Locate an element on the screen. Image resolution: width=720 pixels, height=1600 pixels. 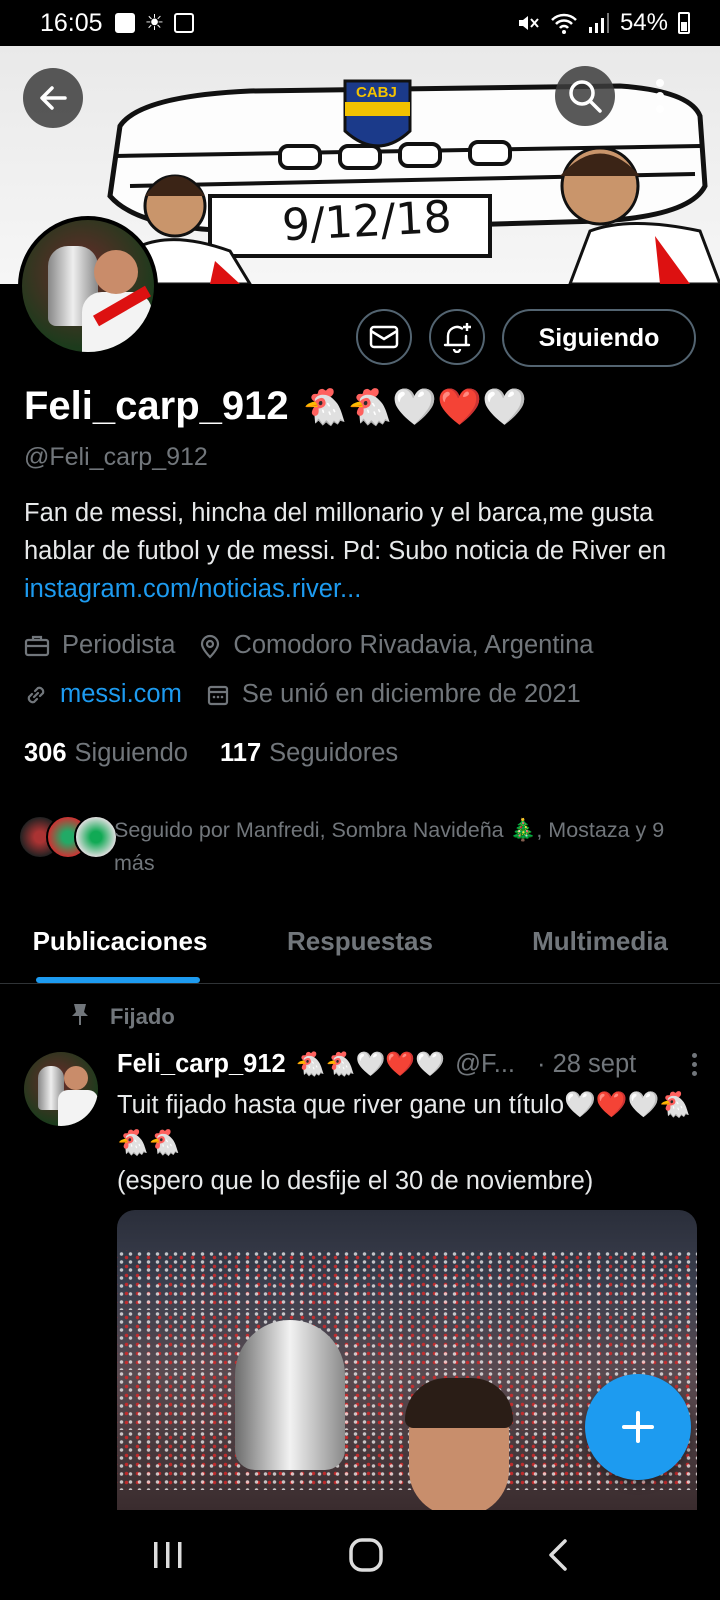
post-author-name: Feli_carp_912 is located at coordinates (201, 1064).